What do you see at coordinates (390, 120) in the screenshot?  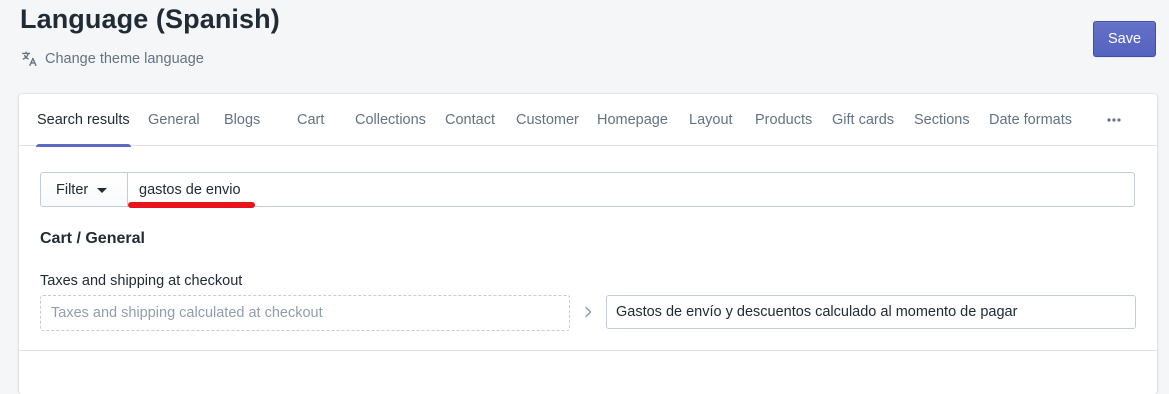 I see `tab-collections: Collections` at bounding box center [390, 120].